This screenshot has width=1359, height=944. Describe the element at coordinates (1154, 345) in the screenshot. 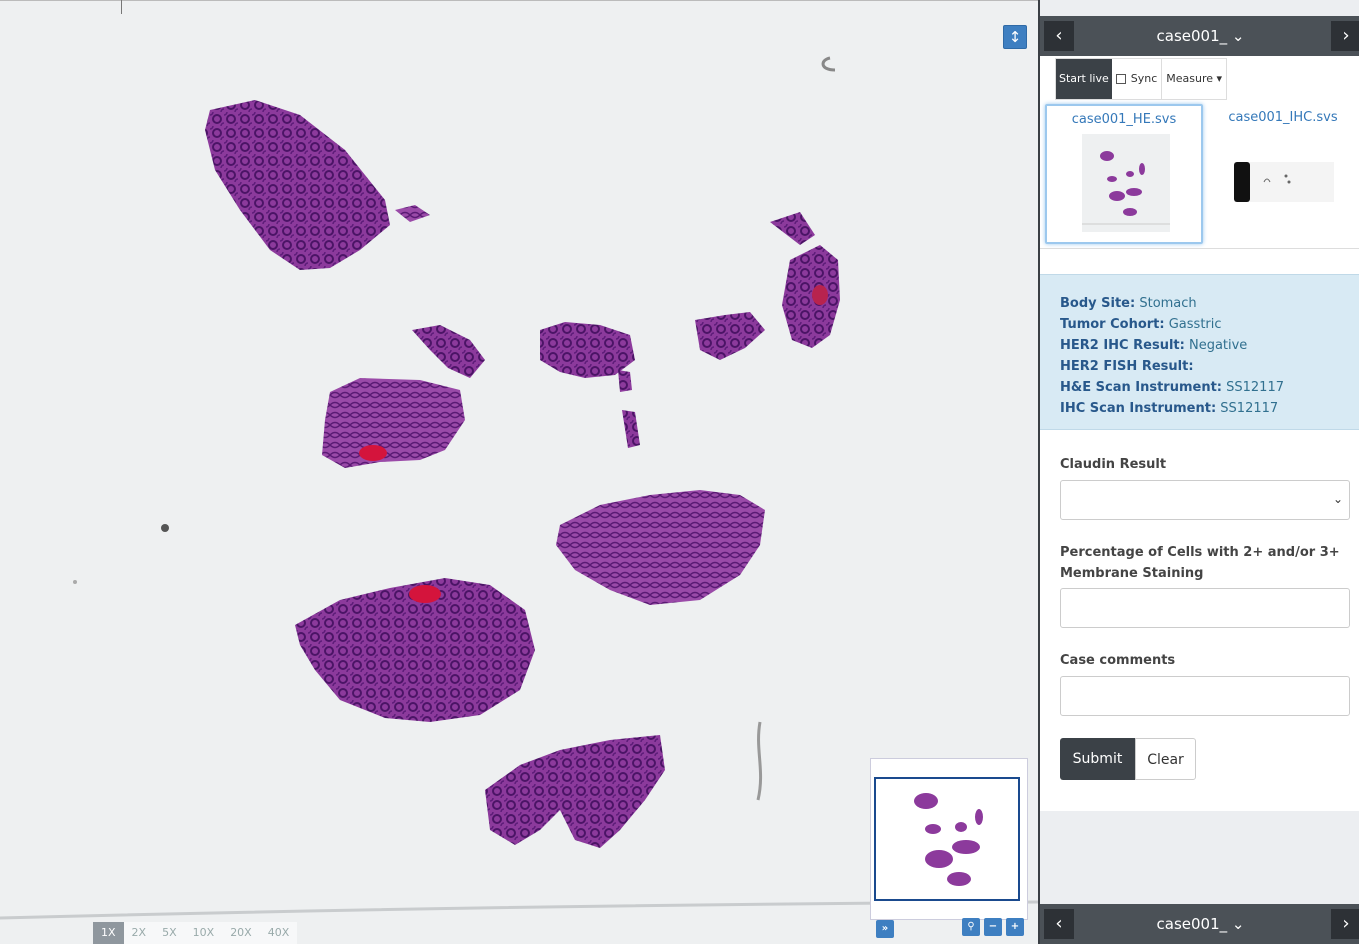

I see `info-her2-ihc: HER2 IHC Result: Negative` at that location.